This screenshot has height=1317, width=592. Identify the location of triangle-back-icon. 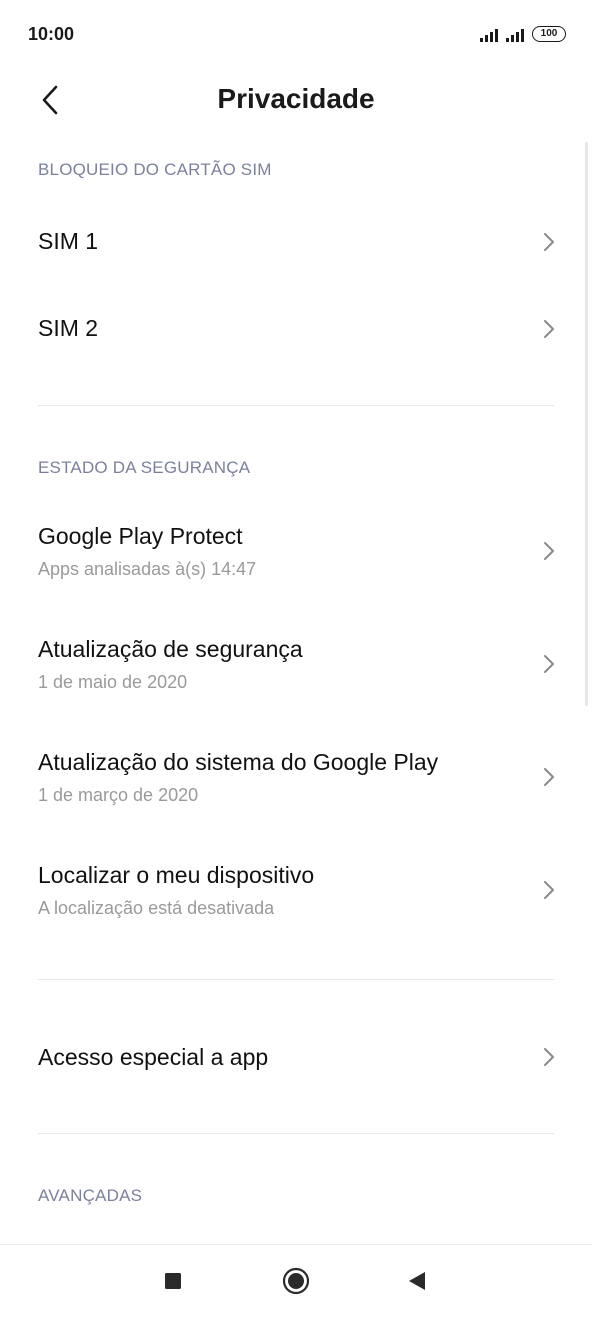
(417, 1281).